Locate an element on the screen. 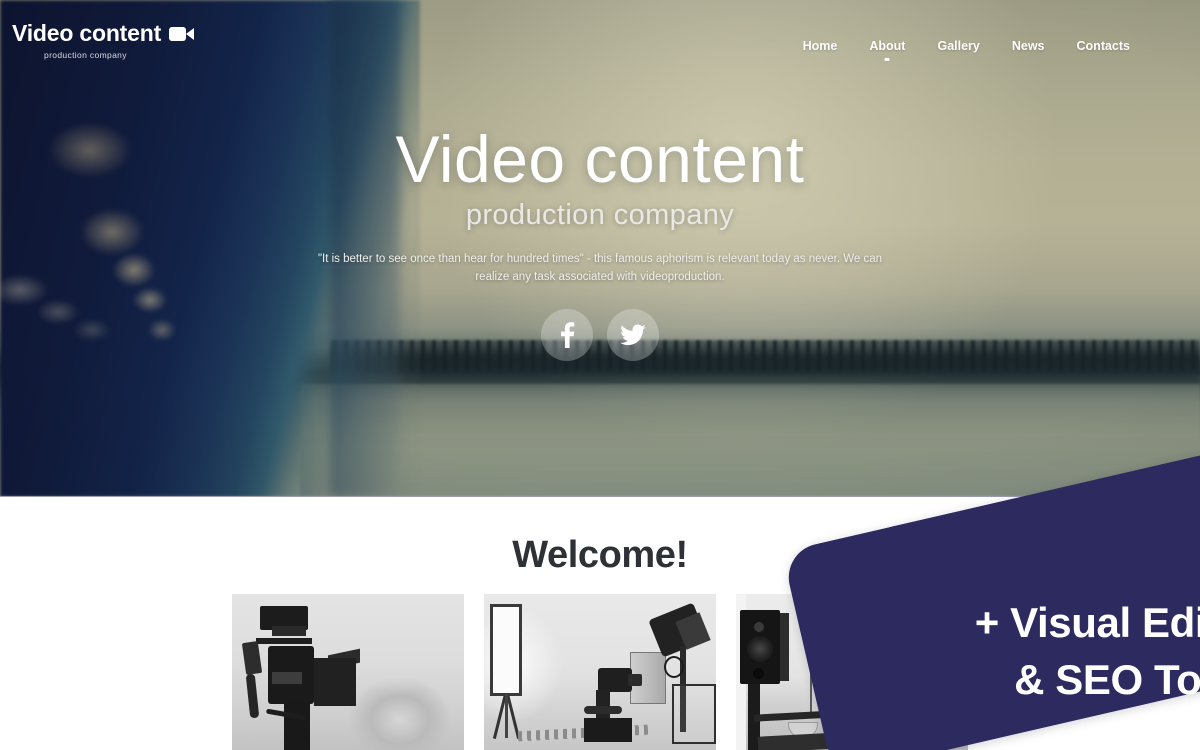 The width and height of the screenshot is (1200, 750). hero-subtitle: production company is located at coordinates (600, 215).